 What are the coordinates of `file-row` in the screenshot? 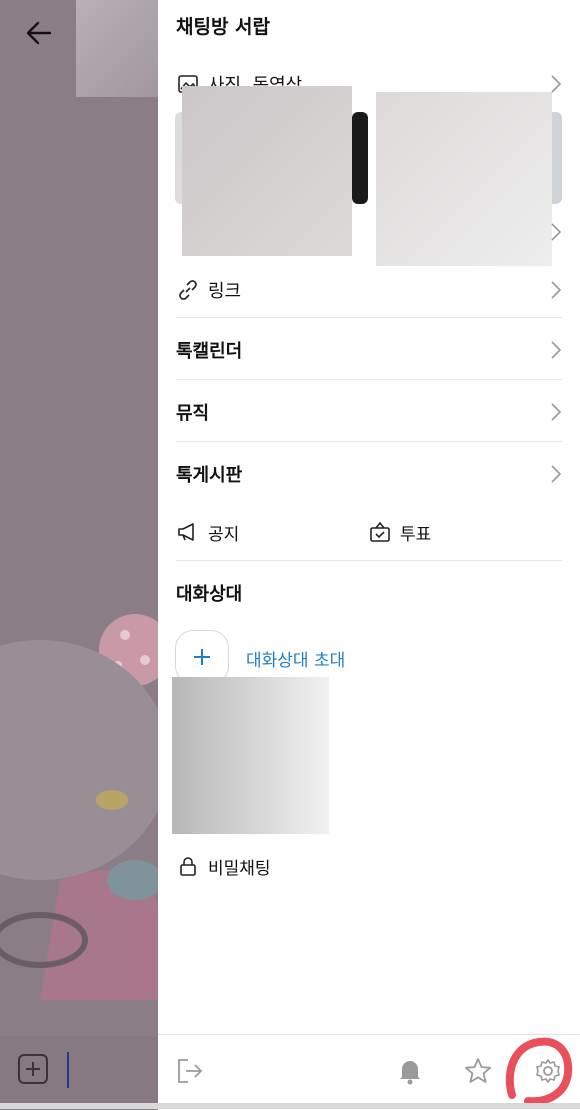 It's located at (369, 232).